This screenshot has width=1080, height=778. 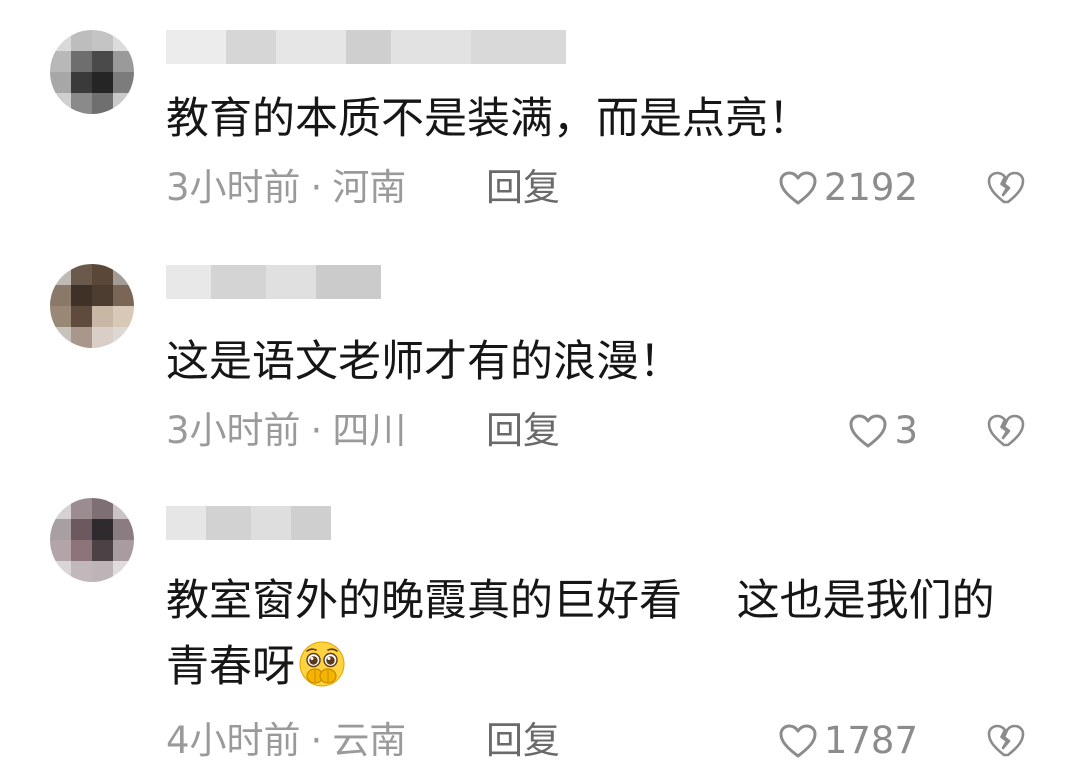 I want to click on comment-text: 这是语文老师才有的浪漫！, so click(x=424, y=362).